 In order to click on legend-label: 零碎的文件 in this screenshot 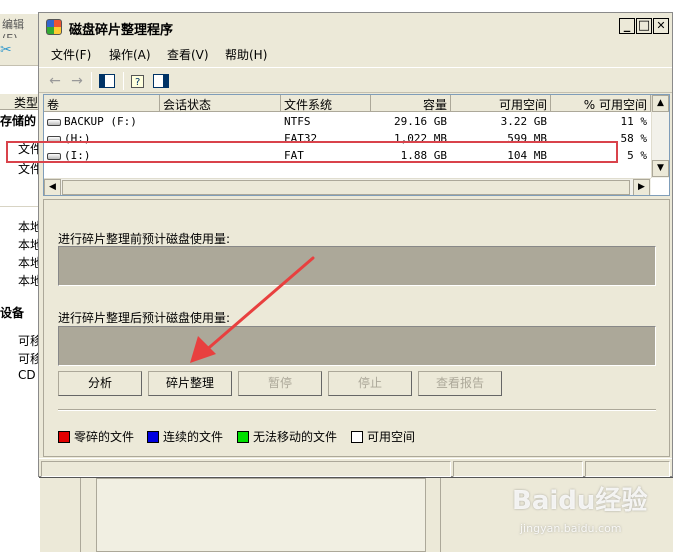, I will do `click(104, 437)`.